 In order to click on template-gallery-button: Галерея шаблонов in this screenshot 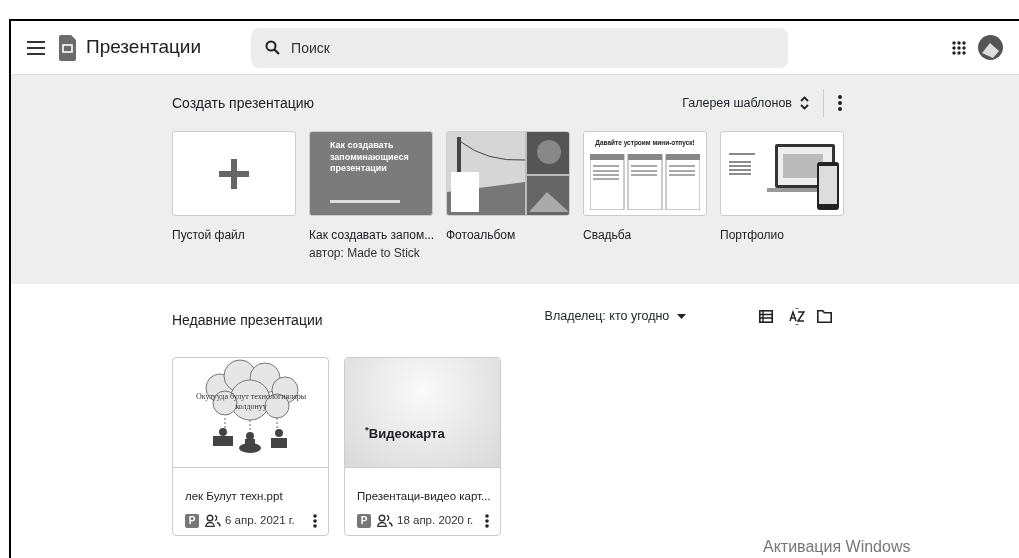, I will do `click(745, 103)`.